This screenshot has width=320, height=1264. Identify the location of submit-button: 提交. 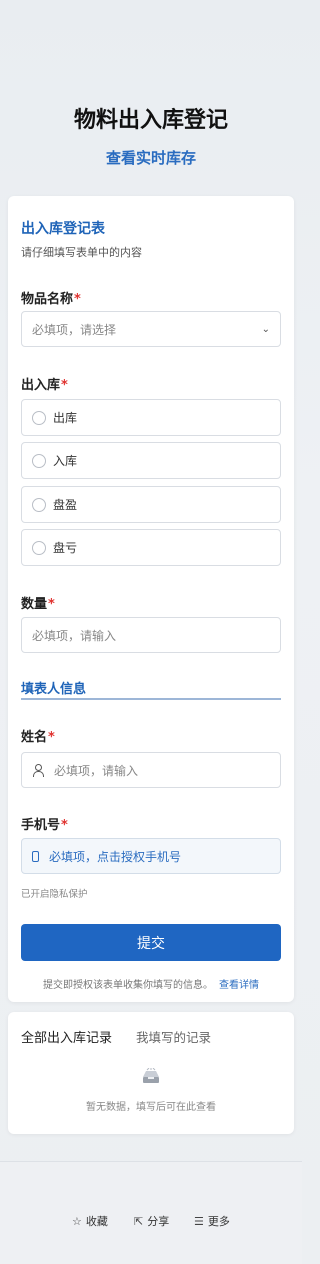
(151, 942).